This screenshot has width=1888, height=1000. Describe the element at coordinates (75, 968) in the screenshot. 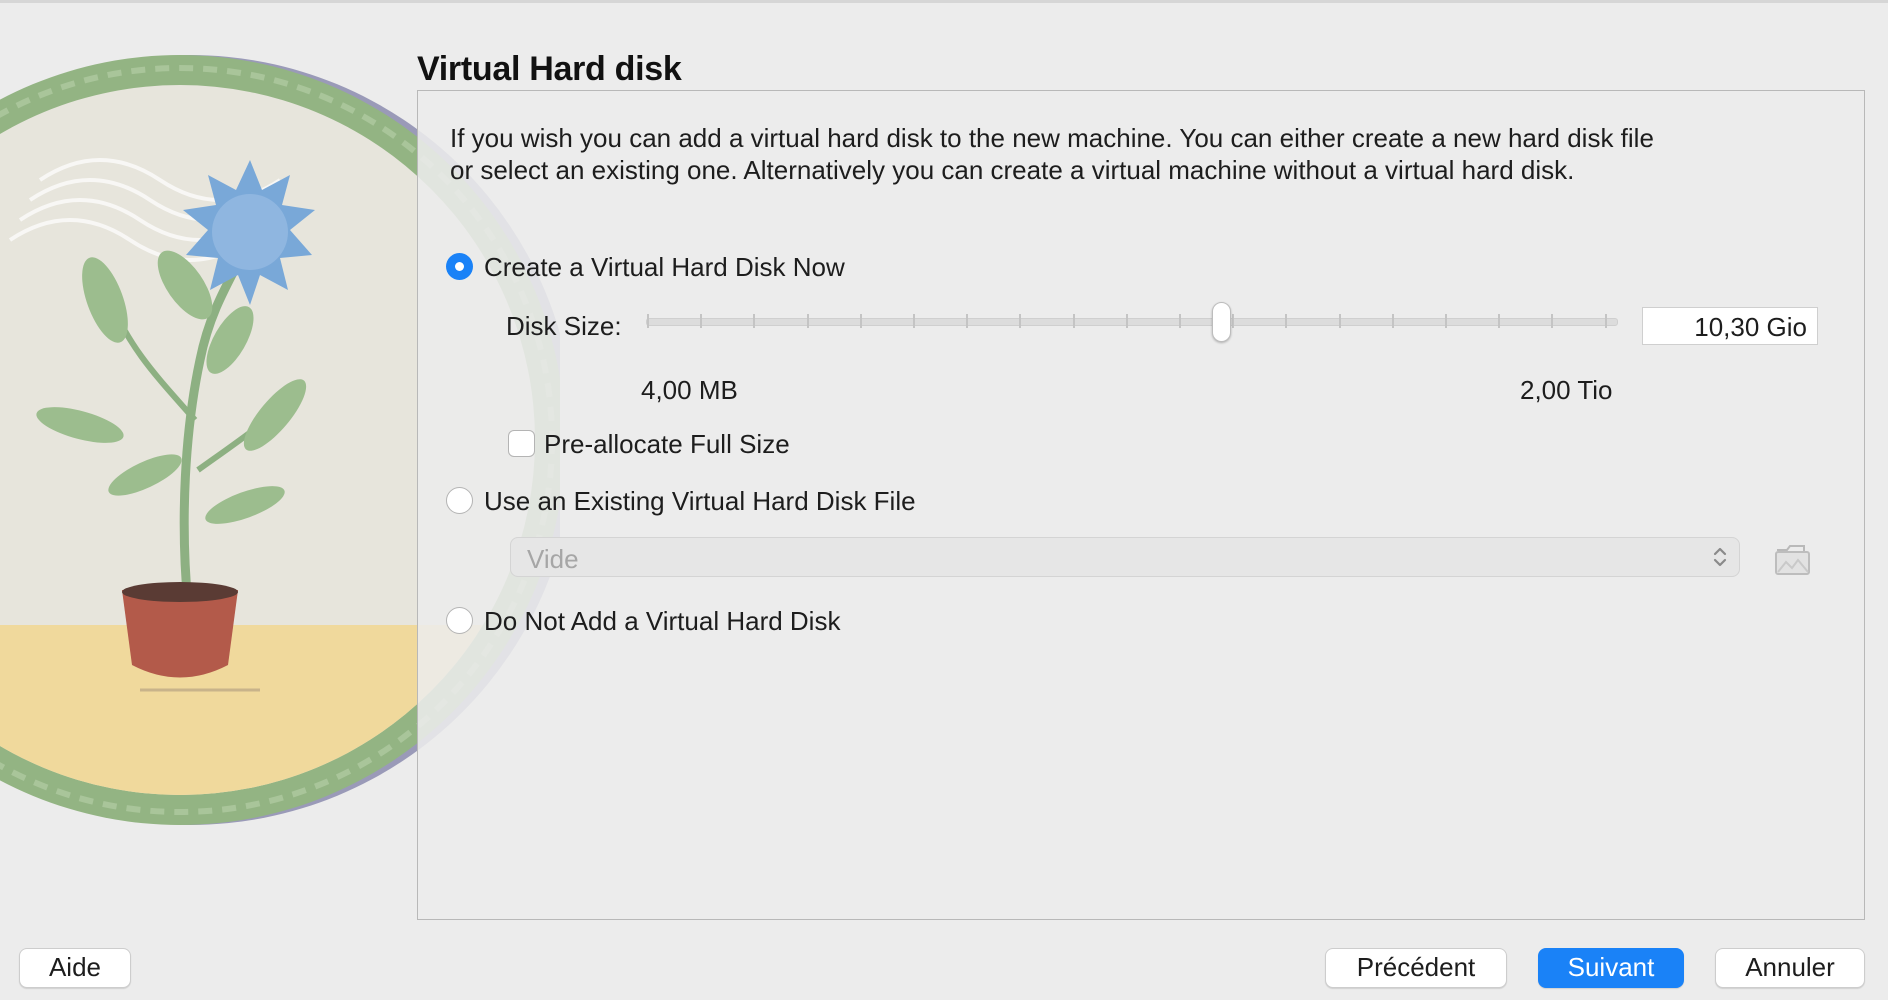

I see `help-button: Aide` at that location.